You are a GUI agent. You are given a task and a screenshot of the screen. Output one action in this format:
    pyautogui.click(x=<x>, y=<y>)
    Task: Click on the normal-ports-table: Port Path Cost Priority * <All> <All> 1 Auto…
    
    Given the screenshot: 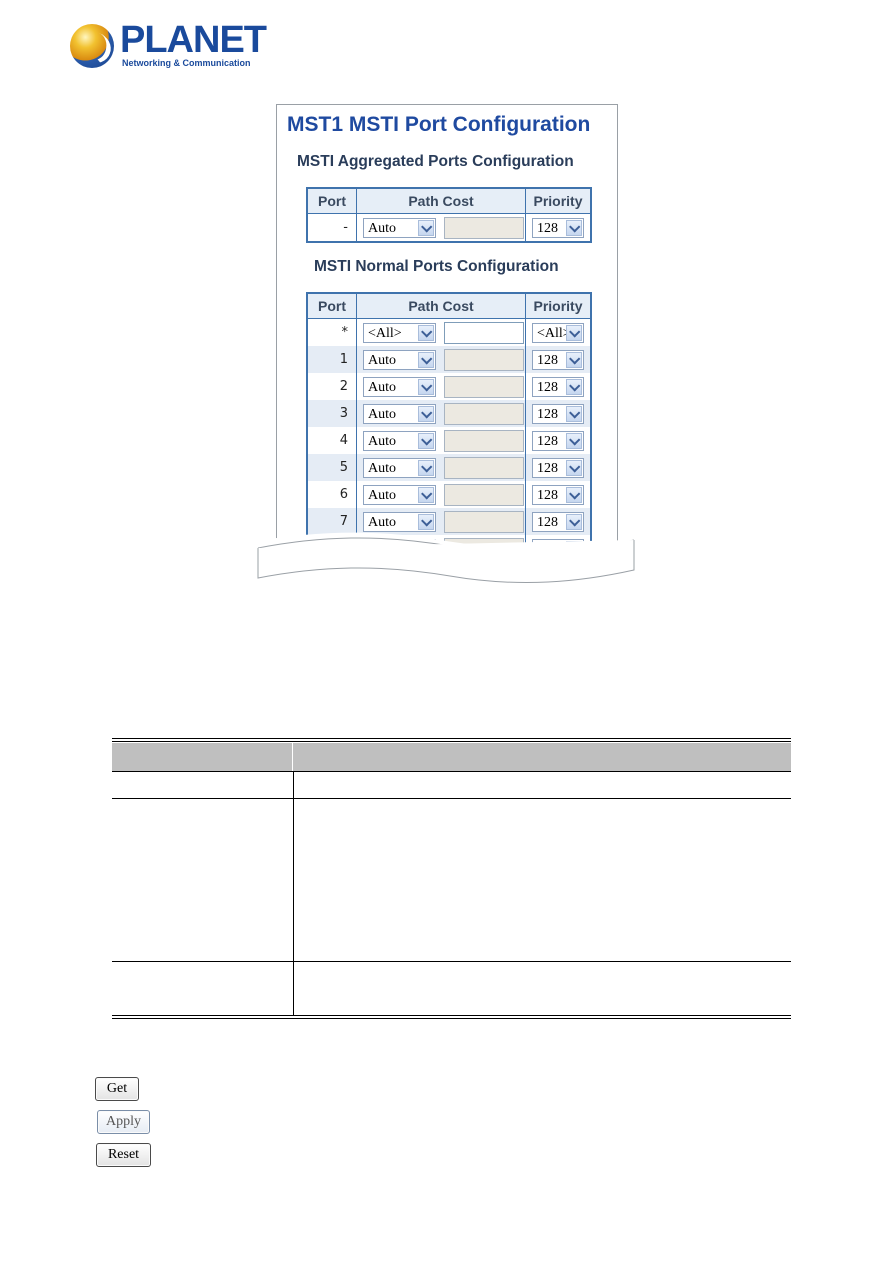 What is the action you would take?
    pyautogui.click(x=449, y=428)
    